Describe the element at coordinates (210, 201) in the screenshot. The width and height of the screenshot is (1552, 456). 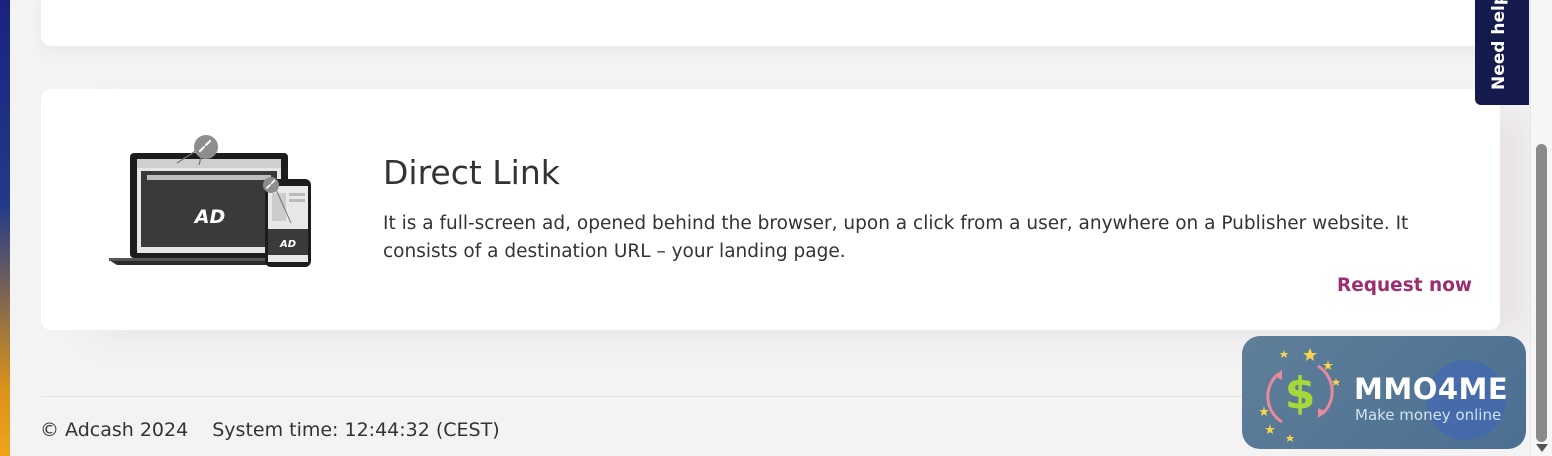
I see `direct-link-illustration: AD AD` at that location.